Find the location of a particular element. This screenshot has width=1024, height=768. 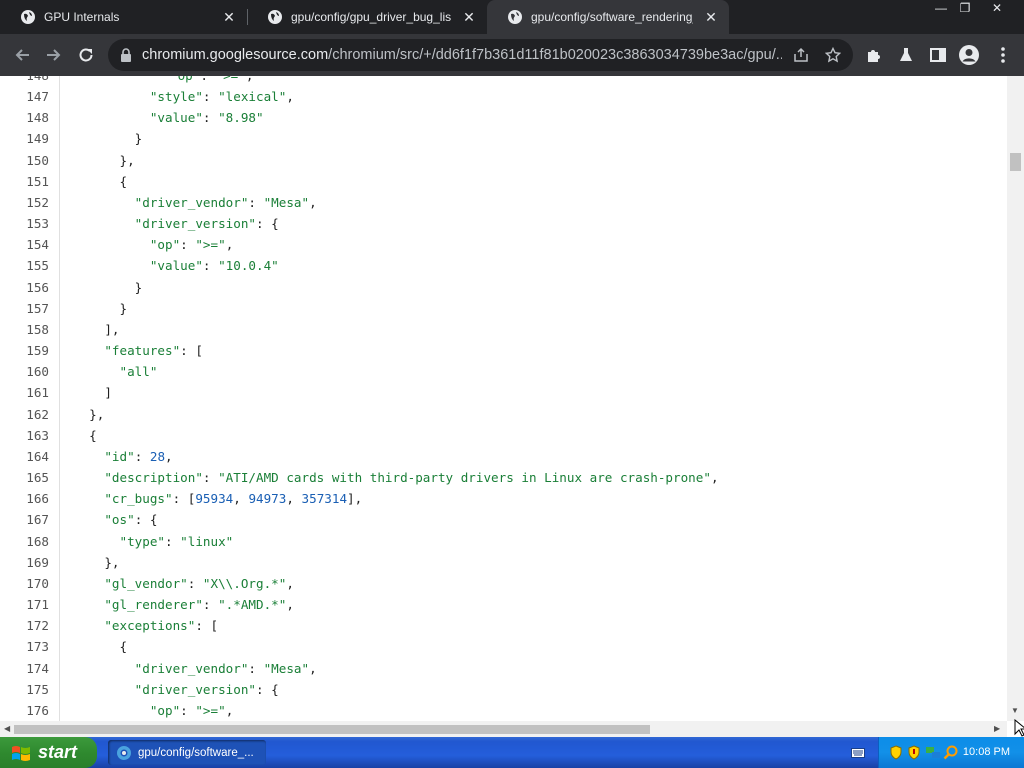

window-close-button: ✕ is located at coordinates (997, 9).